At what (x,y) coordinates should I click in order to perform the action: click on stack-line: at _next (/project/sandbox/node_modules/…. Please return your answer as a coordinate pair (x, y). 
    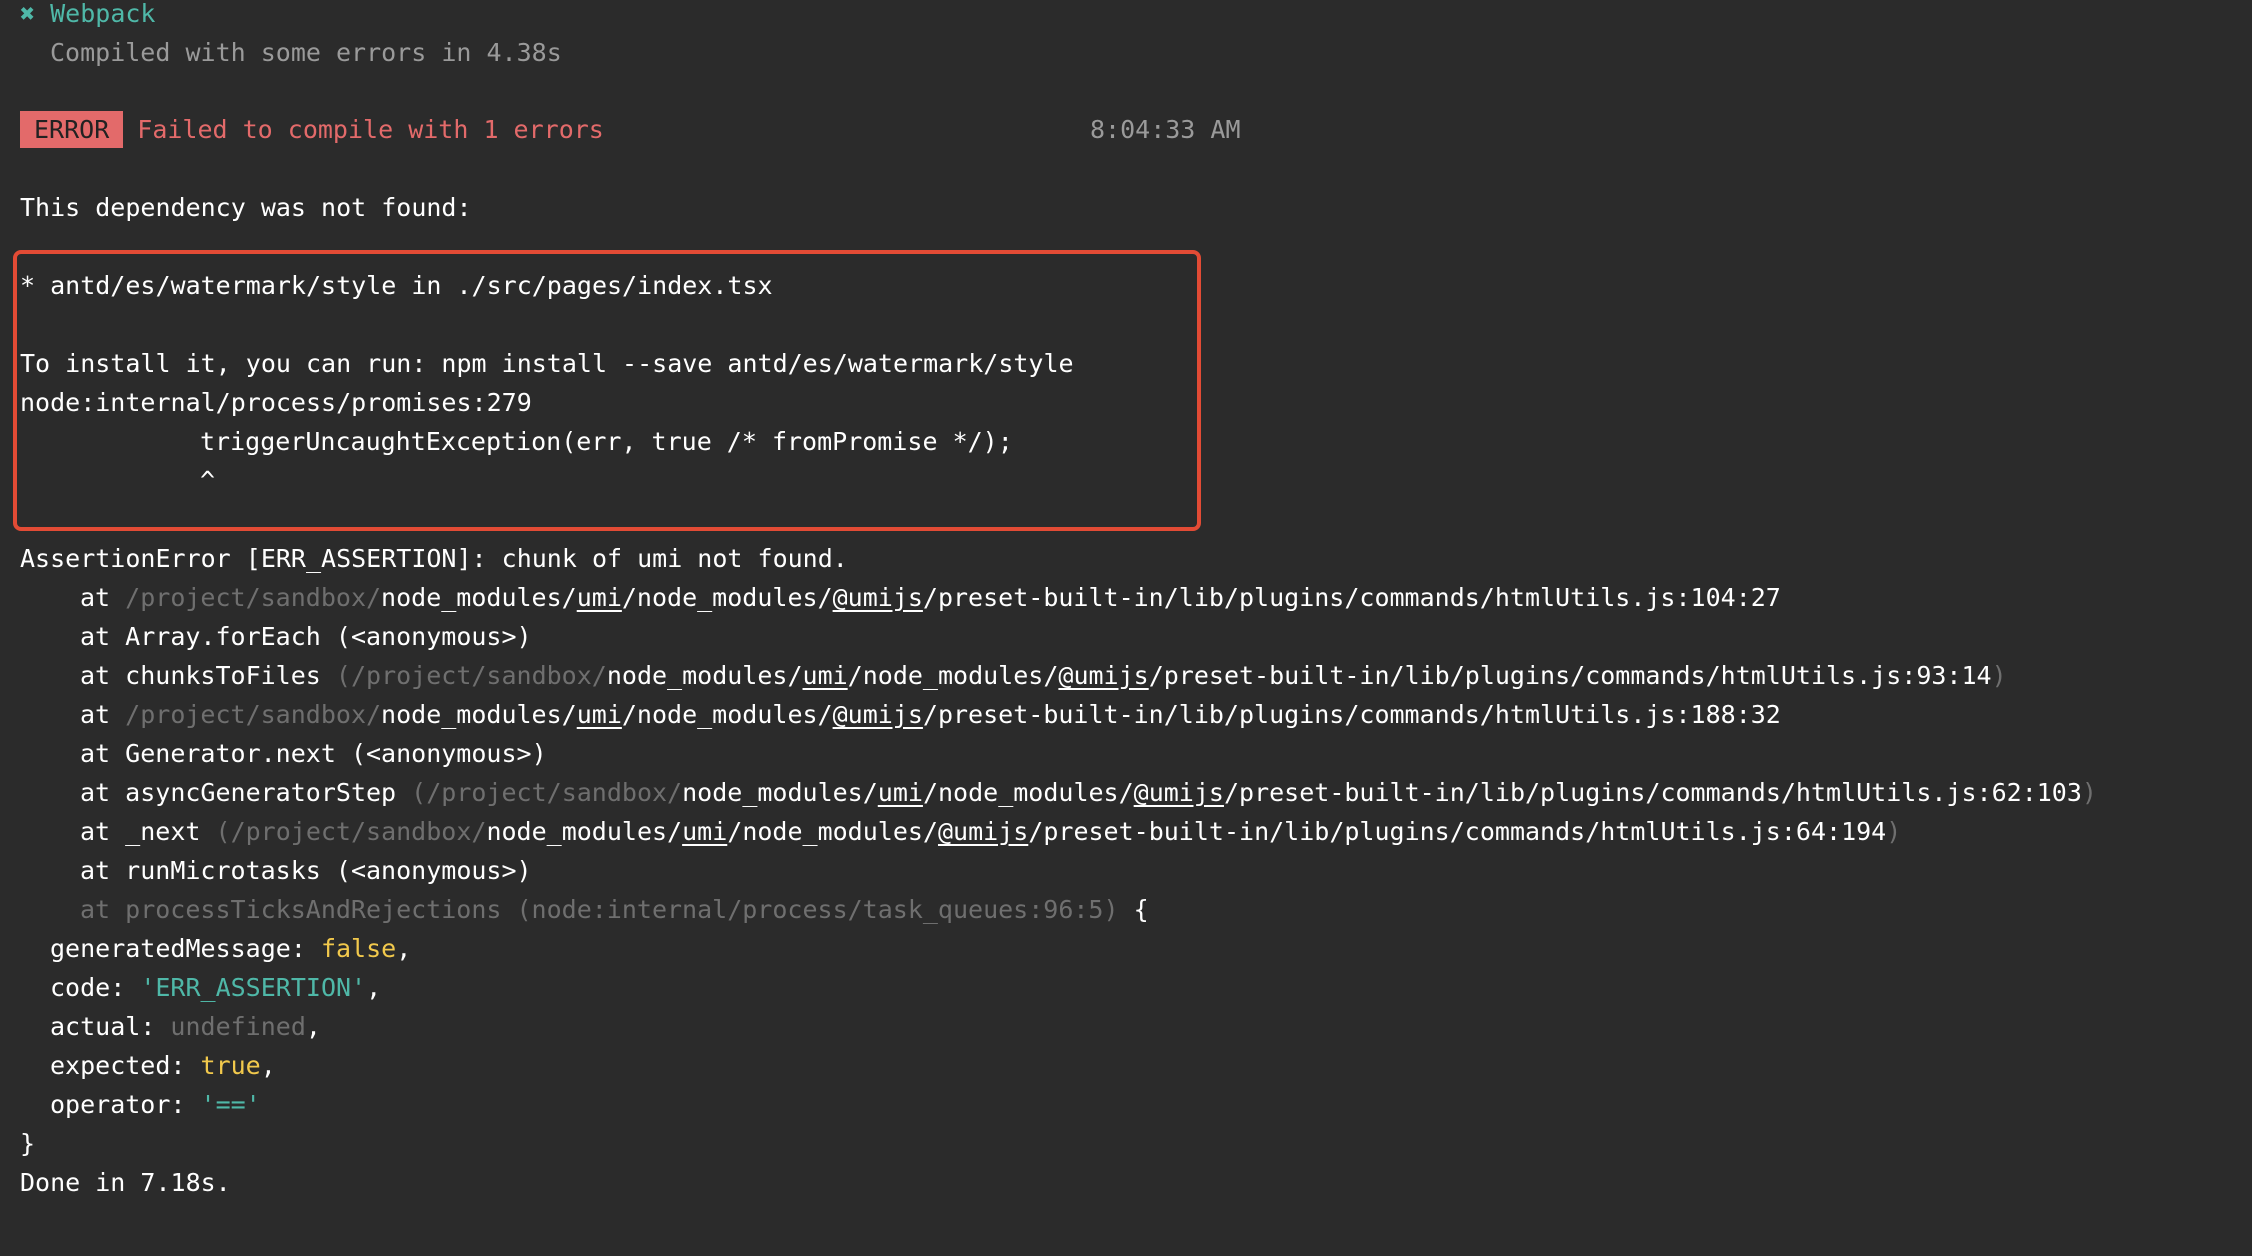
    Looking at the image, I should click on (991, 831).